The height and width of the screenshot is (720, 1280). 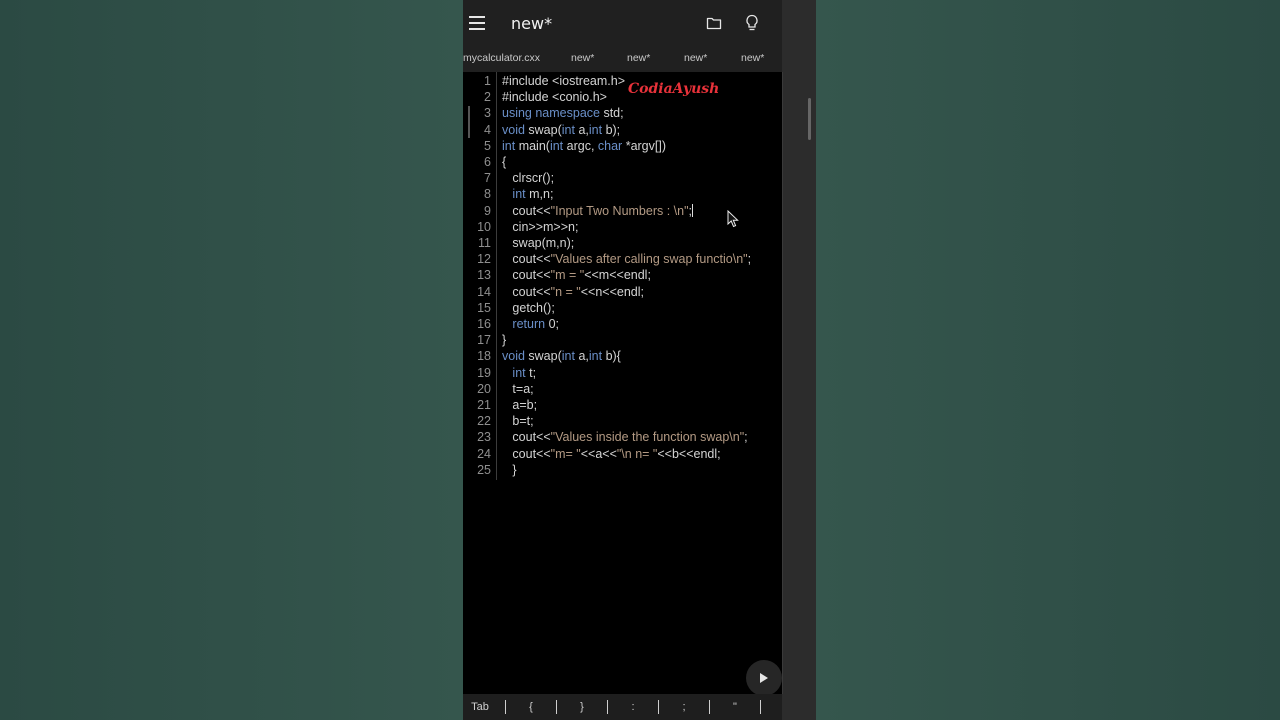 What do you see at coordinates (735, 707) in the screenshot?
I see `key-quote: "` at bounding box center [735, 707].